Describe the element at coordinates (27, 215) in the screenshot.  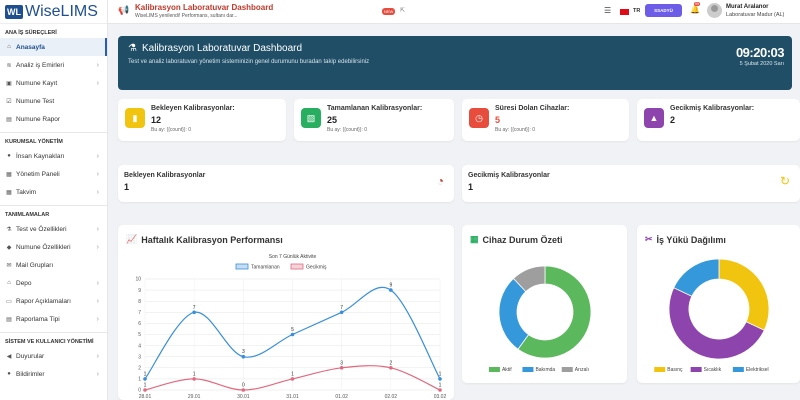
I see `sidebar-section-title: TANIMLAMALAR` at that location.